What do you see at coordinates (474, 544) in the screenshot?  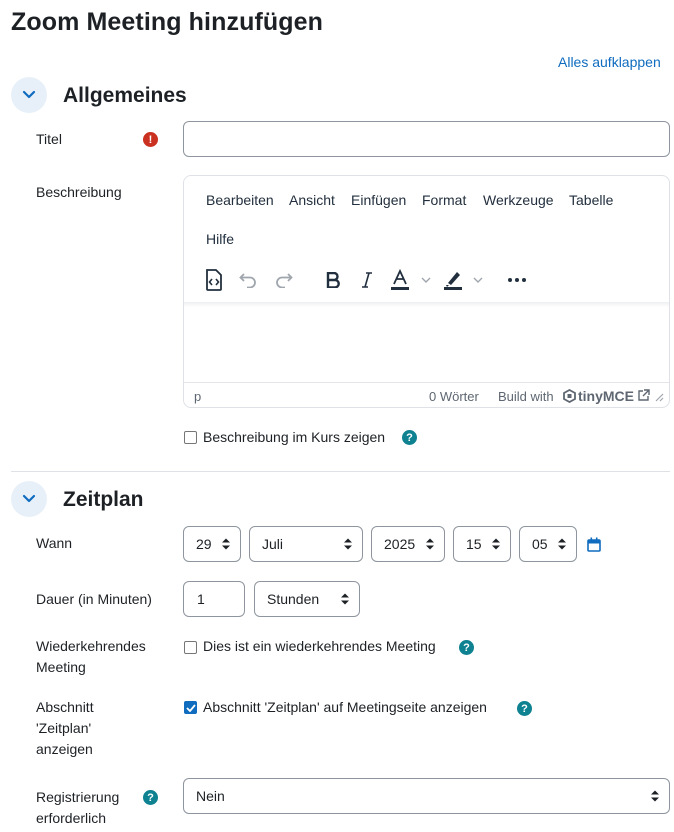 I see `hour-value: 15` at bounding box center [474, 544].